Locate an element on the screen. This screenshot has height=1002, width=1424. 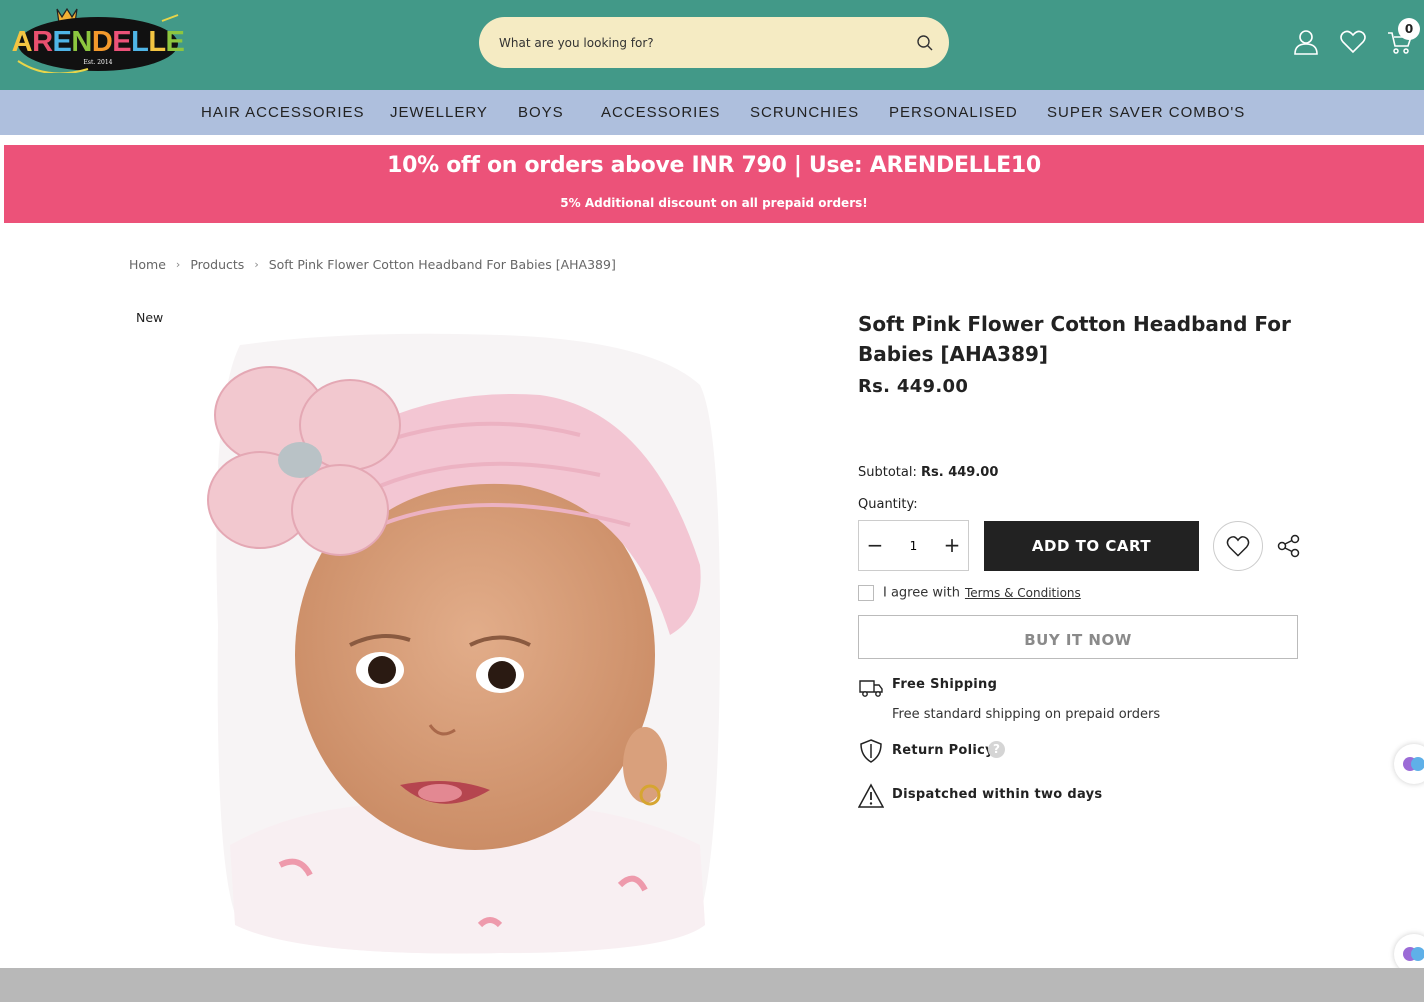
quantity-stepper: − + is located at coordinates (913, 545).